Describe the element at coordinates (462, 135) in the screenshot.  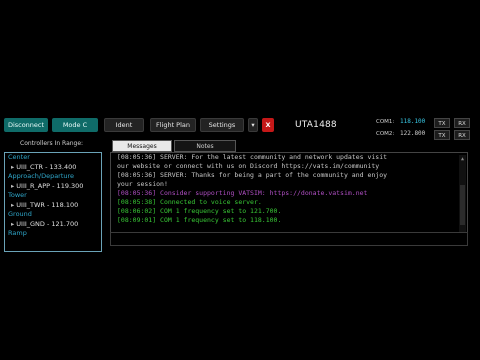
I see `com2-rx-button: RX` at that location.